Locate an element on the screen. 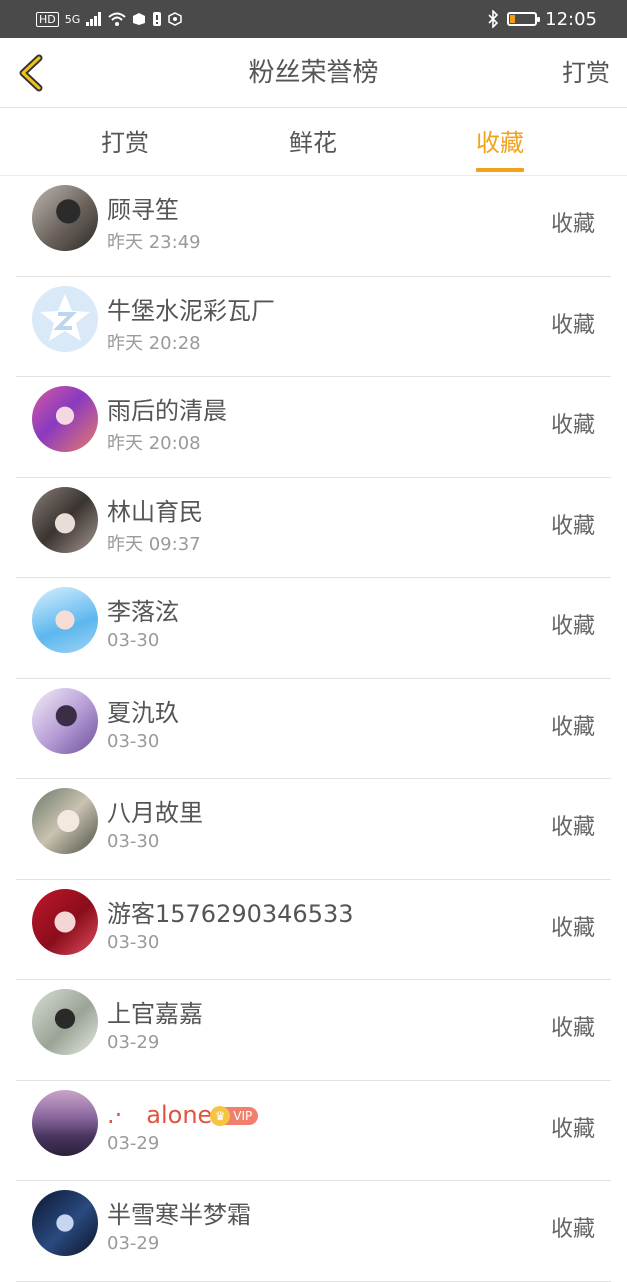 The width and height of the screenshot is (627, 1282). fan-time: 昨天 20:28 is located at coordinates (154, 343).